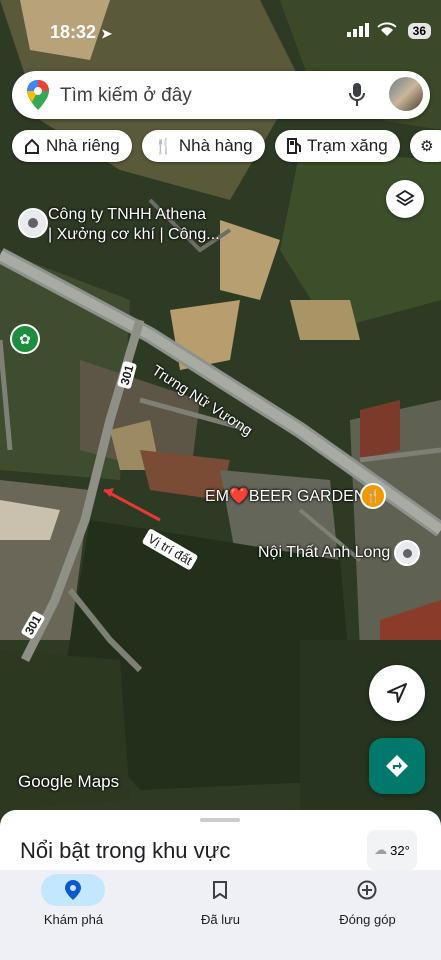 This screenshot has width=441, height=960. What do you see at coordinates (400, 850) in the screenshot?
I see `temperature: 32°` at bounding box center [400, 850].